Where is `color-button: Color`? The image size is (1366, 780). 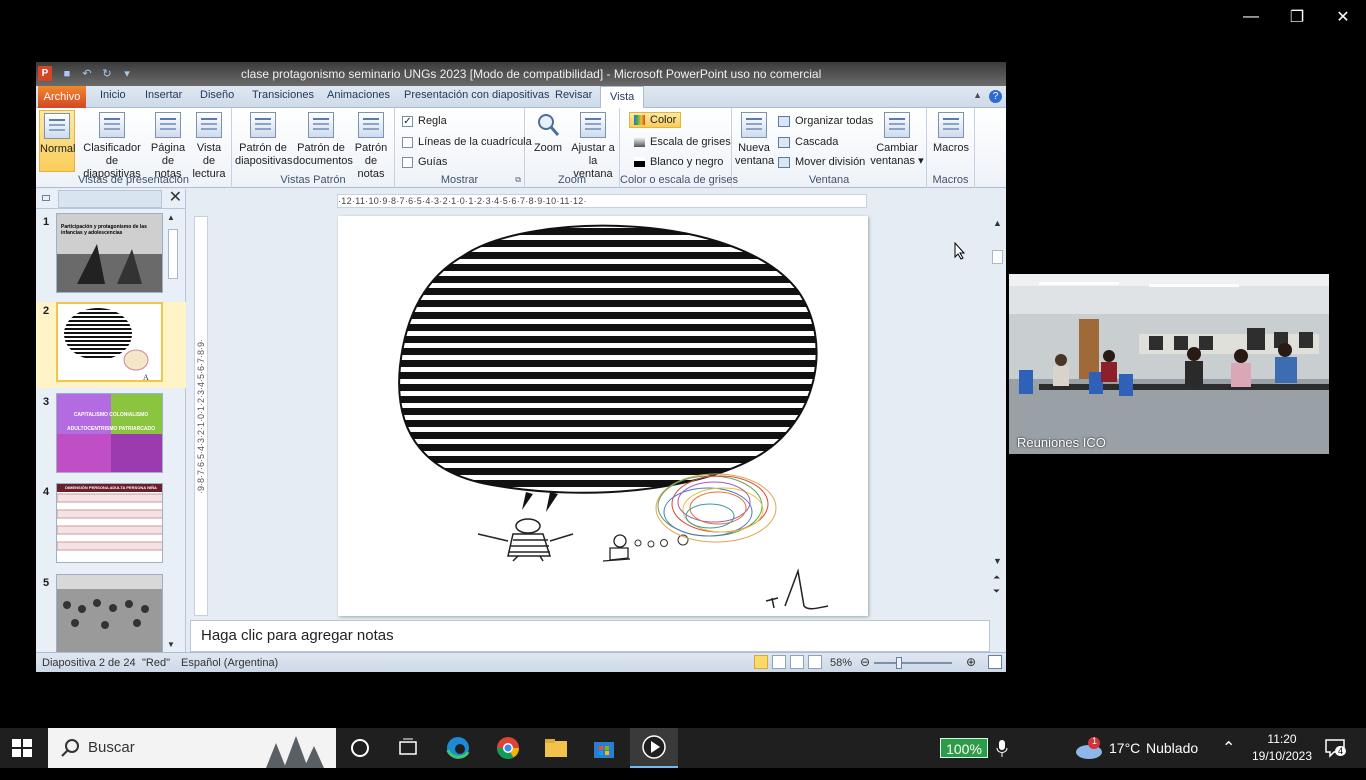
color-button: Color is located at coordinates (655, 120).